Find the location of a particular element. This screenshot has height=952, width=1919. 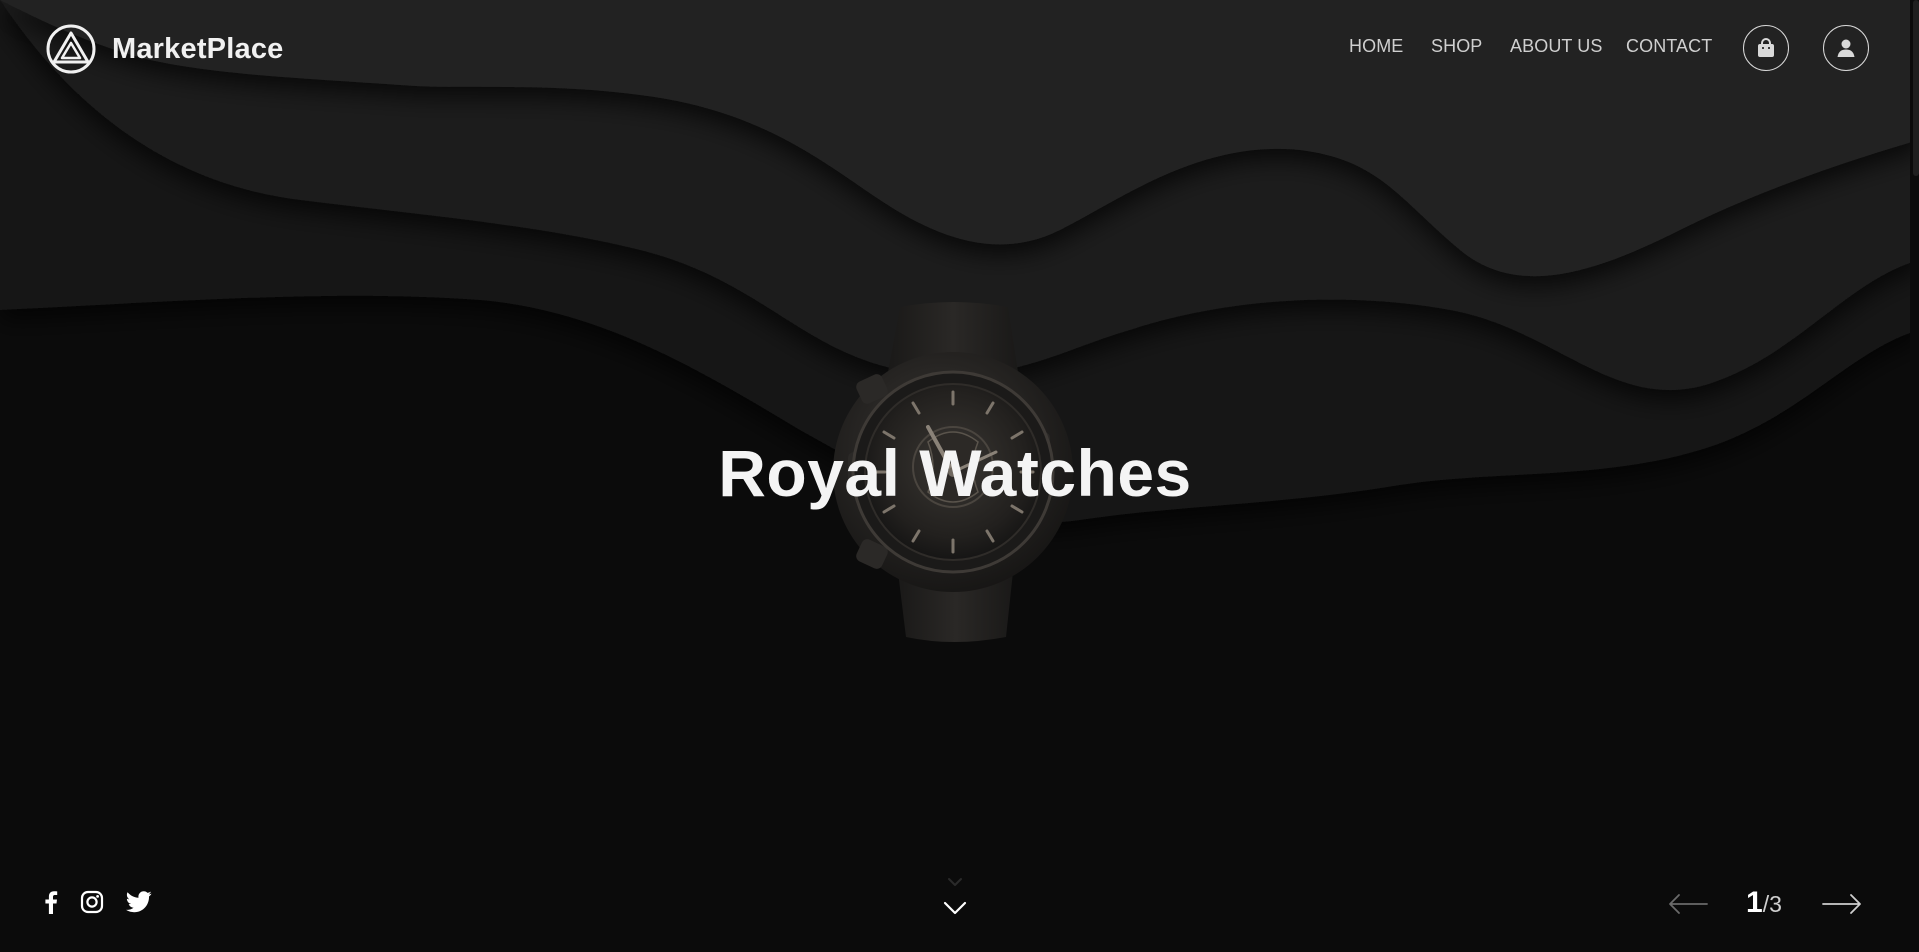

arrow-left-icon is located at coordinates (1688, 904).